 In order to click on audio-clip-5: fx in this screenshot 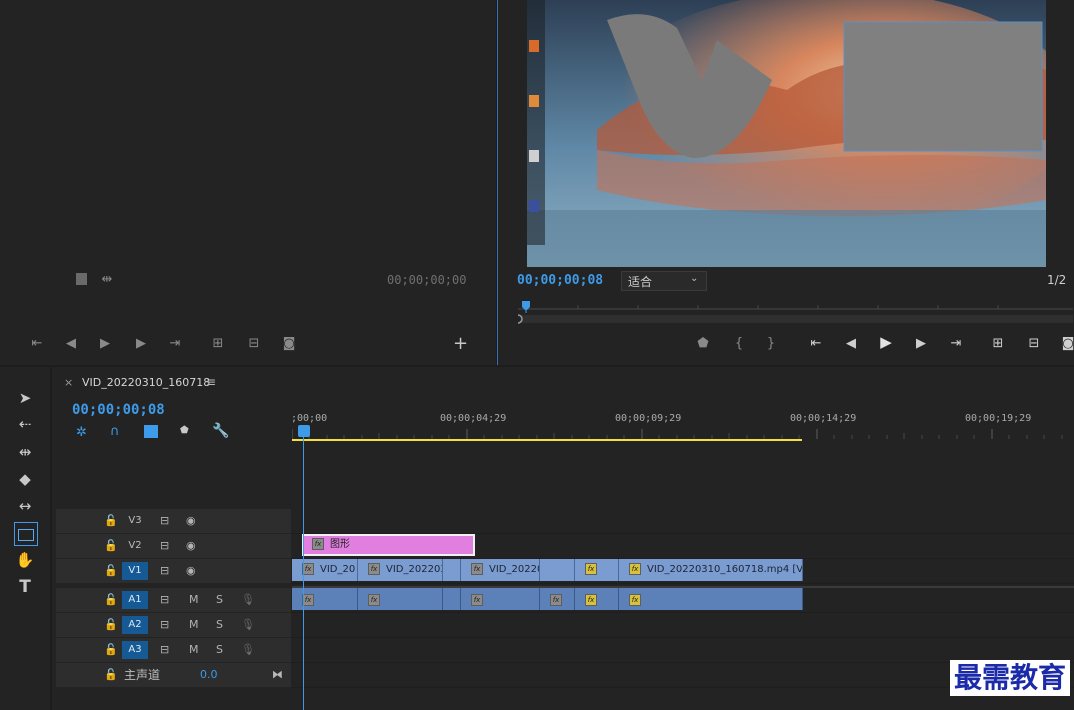, I will do `click(557, 599)`.